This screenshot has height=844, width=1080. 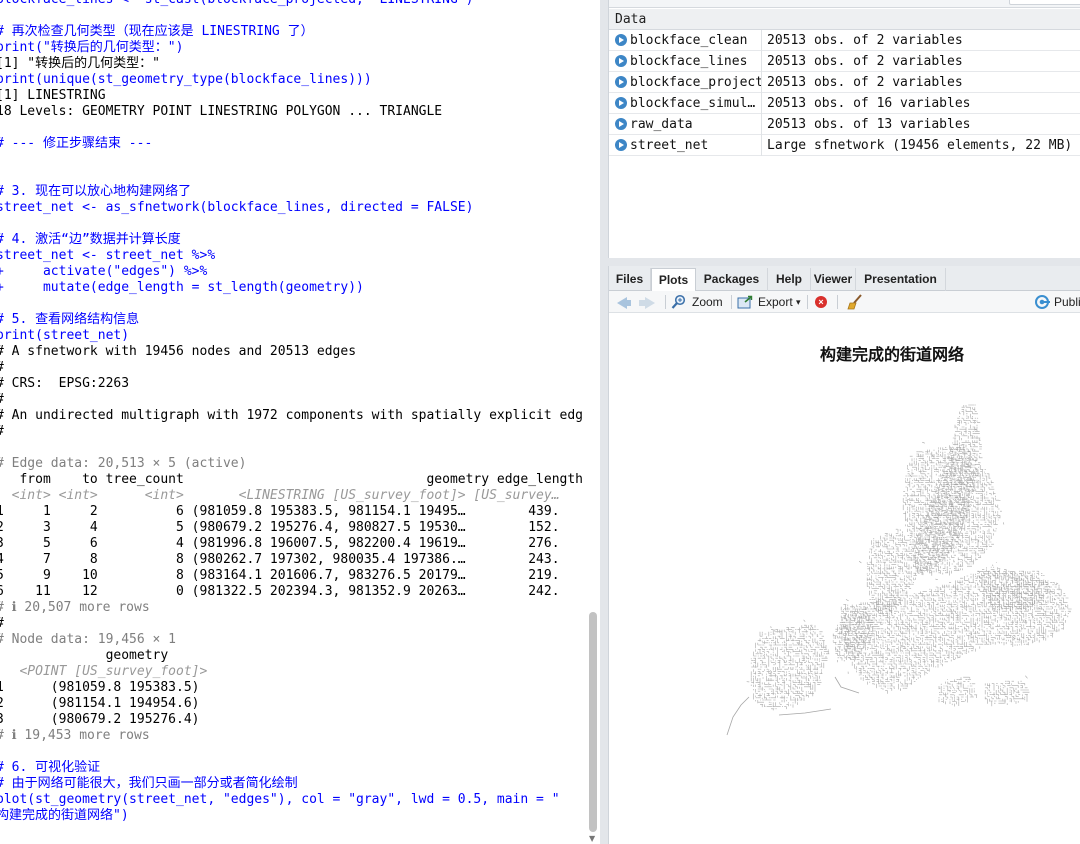 I want to click on publish-button: Publish, so click(x=1067, y=302).